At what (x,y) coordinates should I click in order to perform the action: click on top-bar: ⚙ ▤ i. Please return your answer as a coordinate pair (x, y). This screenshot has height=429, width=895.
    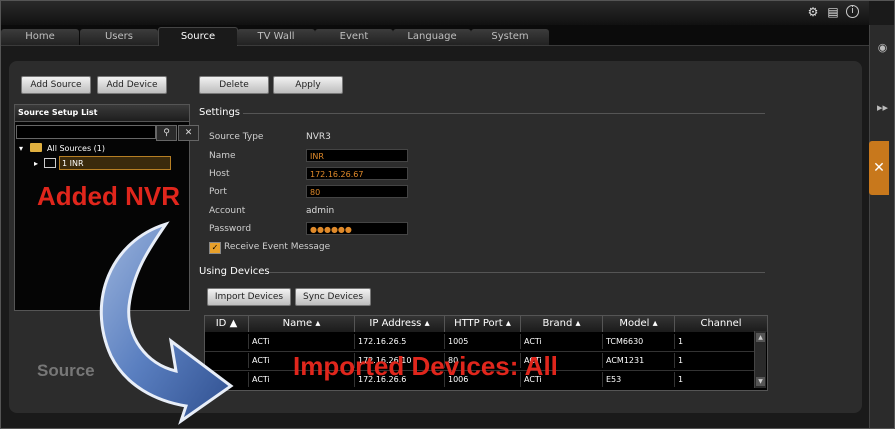
    Looking at the image, I should click on (435, 13).